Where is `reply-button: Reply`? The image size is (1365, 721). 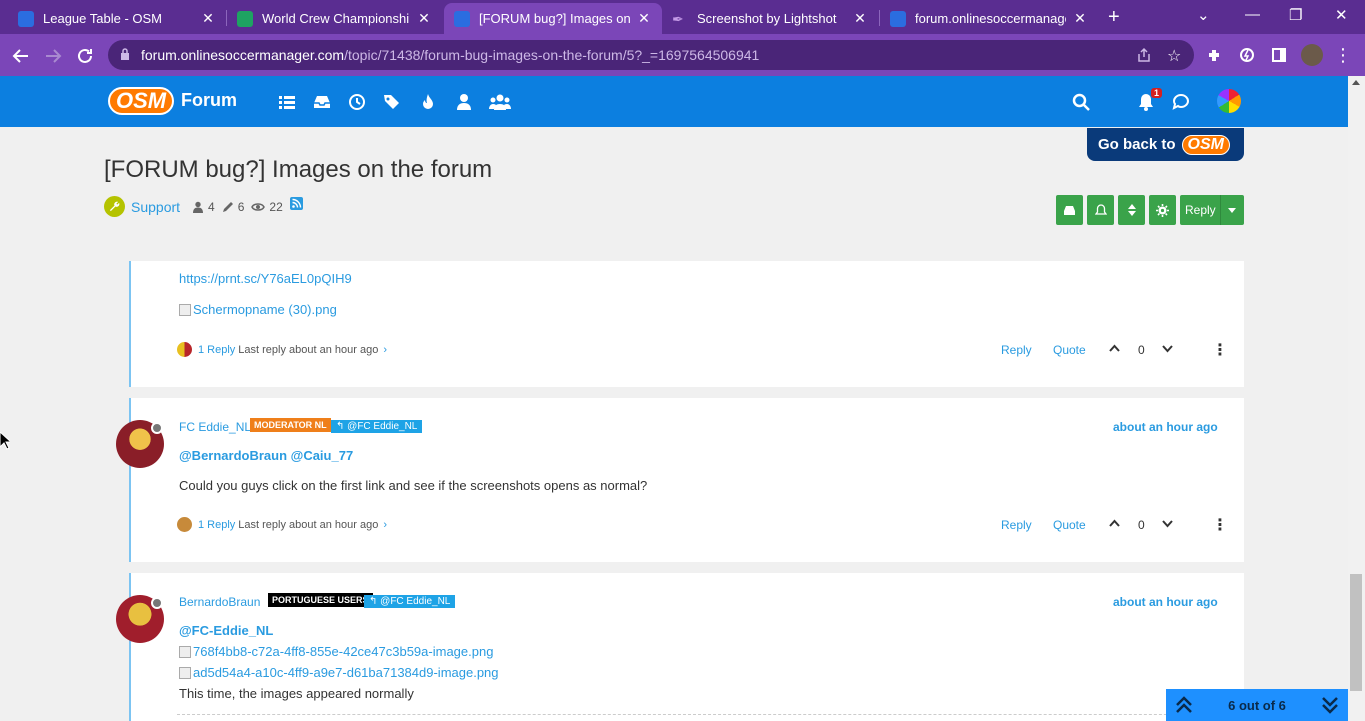 reply-button: Reply is located at coordinates (1212, 210).